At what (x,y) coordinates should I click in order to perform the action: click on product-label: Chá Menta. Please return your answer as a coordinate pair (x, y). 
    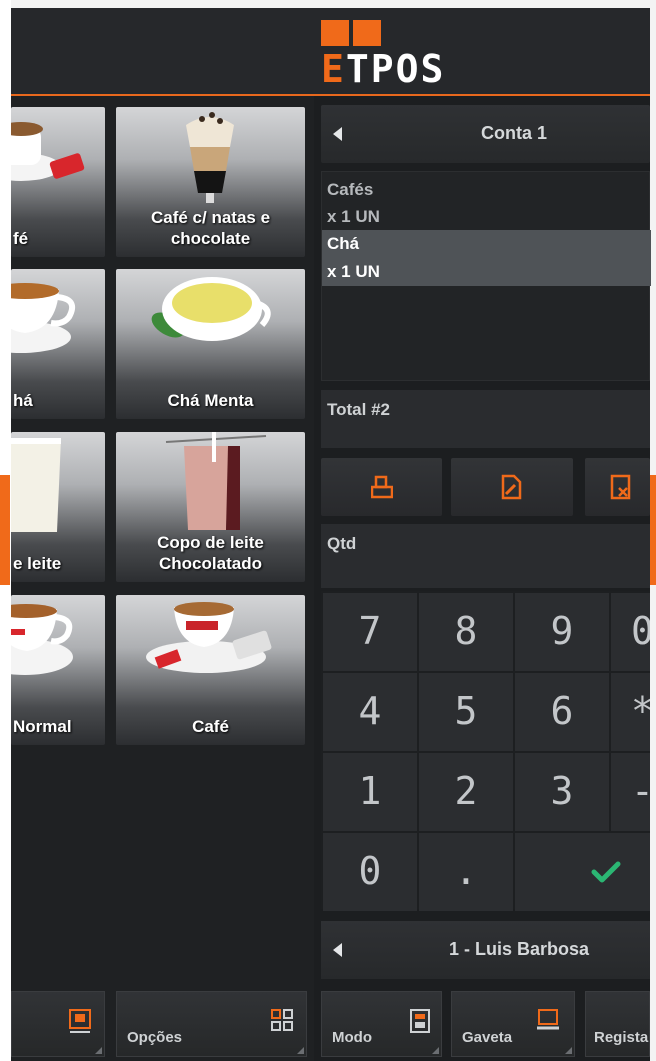
    Looking at the image, I should click on (210, 400).